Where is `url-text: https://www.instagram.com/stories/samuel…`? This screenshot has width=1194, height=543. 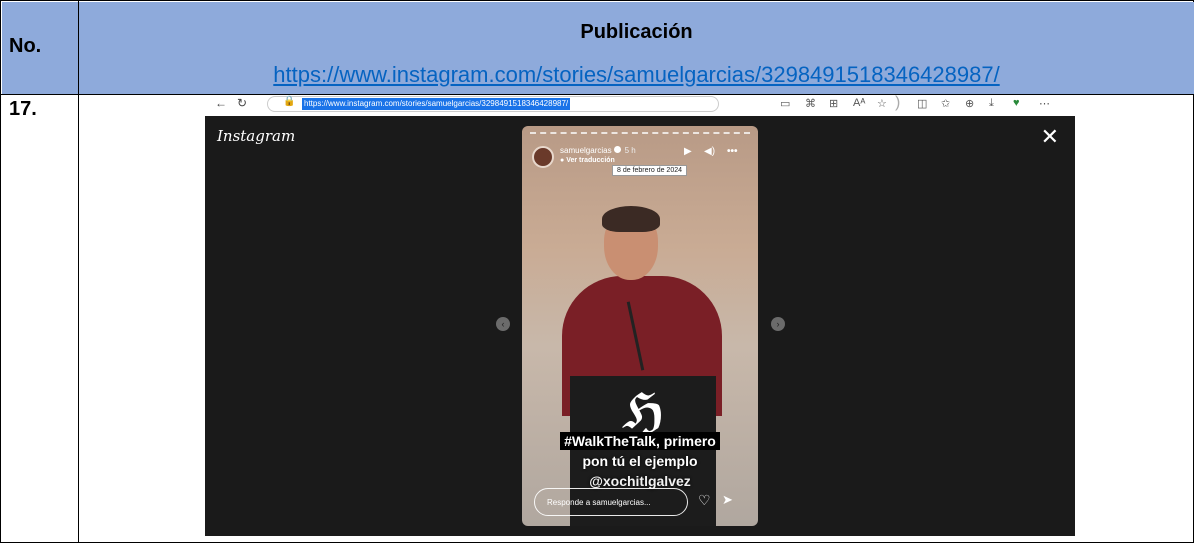 url-text: https://www.instagram.com/stories/samuel… is located at coordinates (436, 104).